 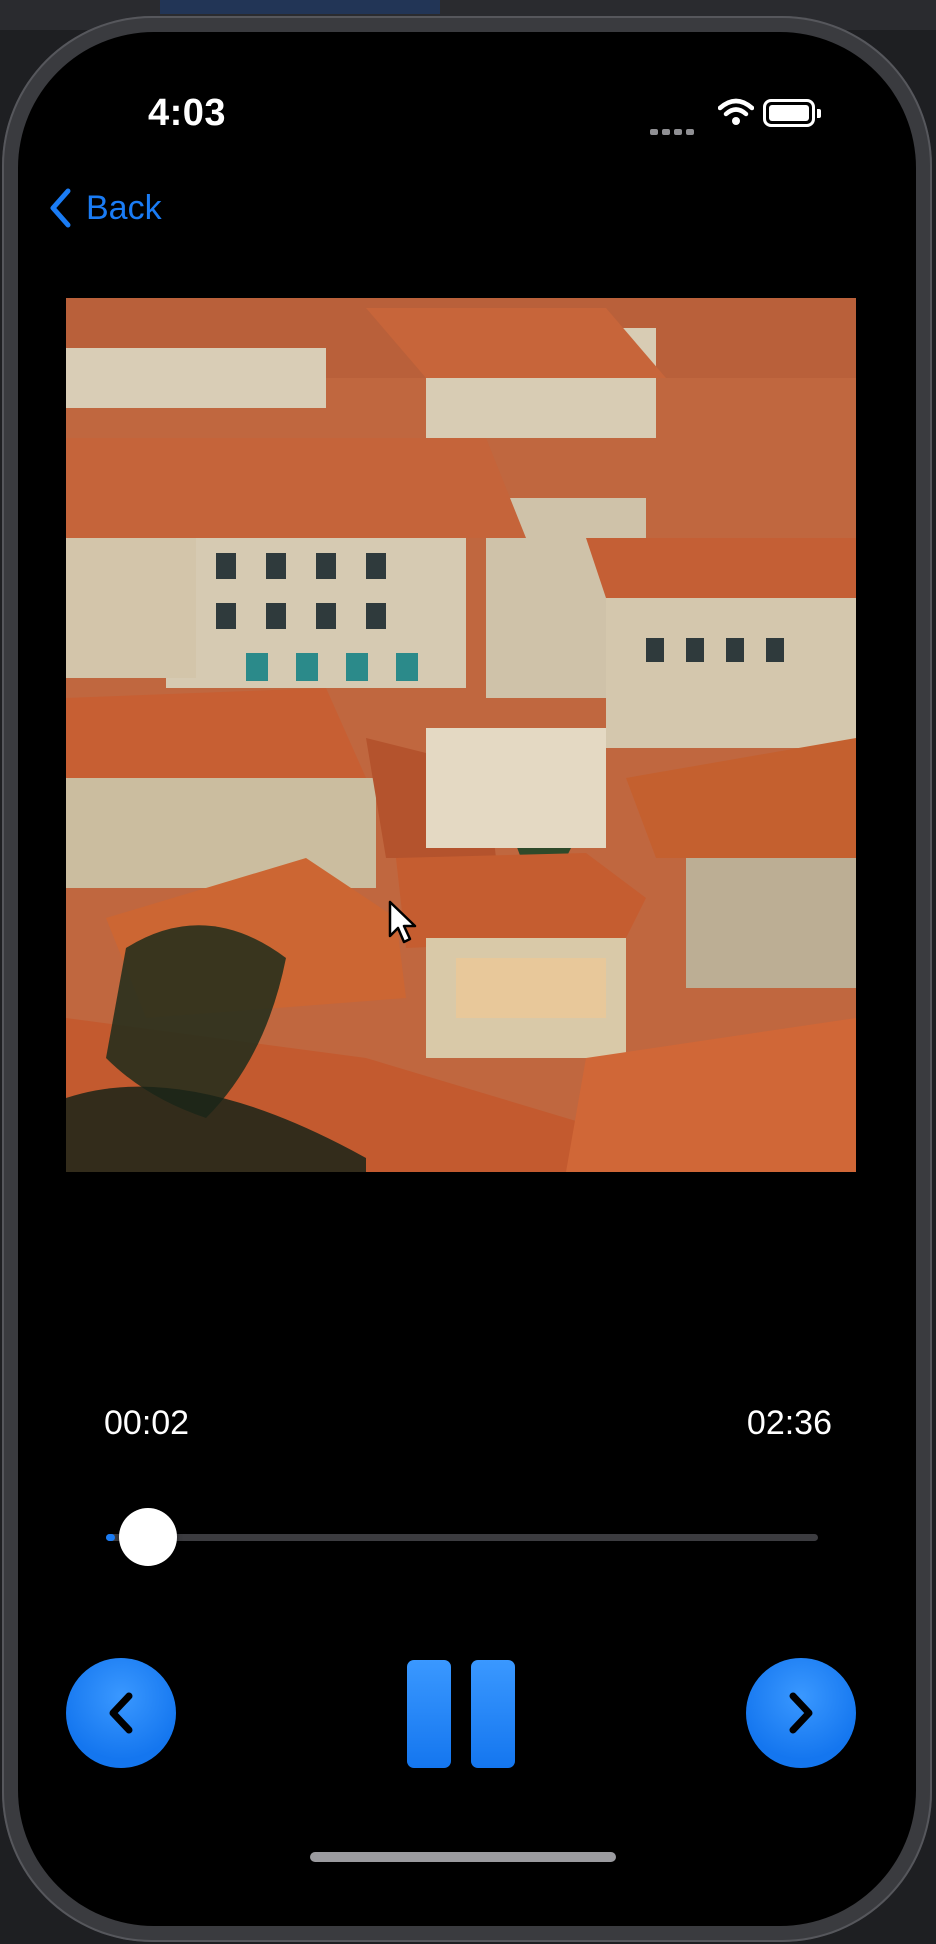 I want to click on pause-button, so click(x=462, y=1714).